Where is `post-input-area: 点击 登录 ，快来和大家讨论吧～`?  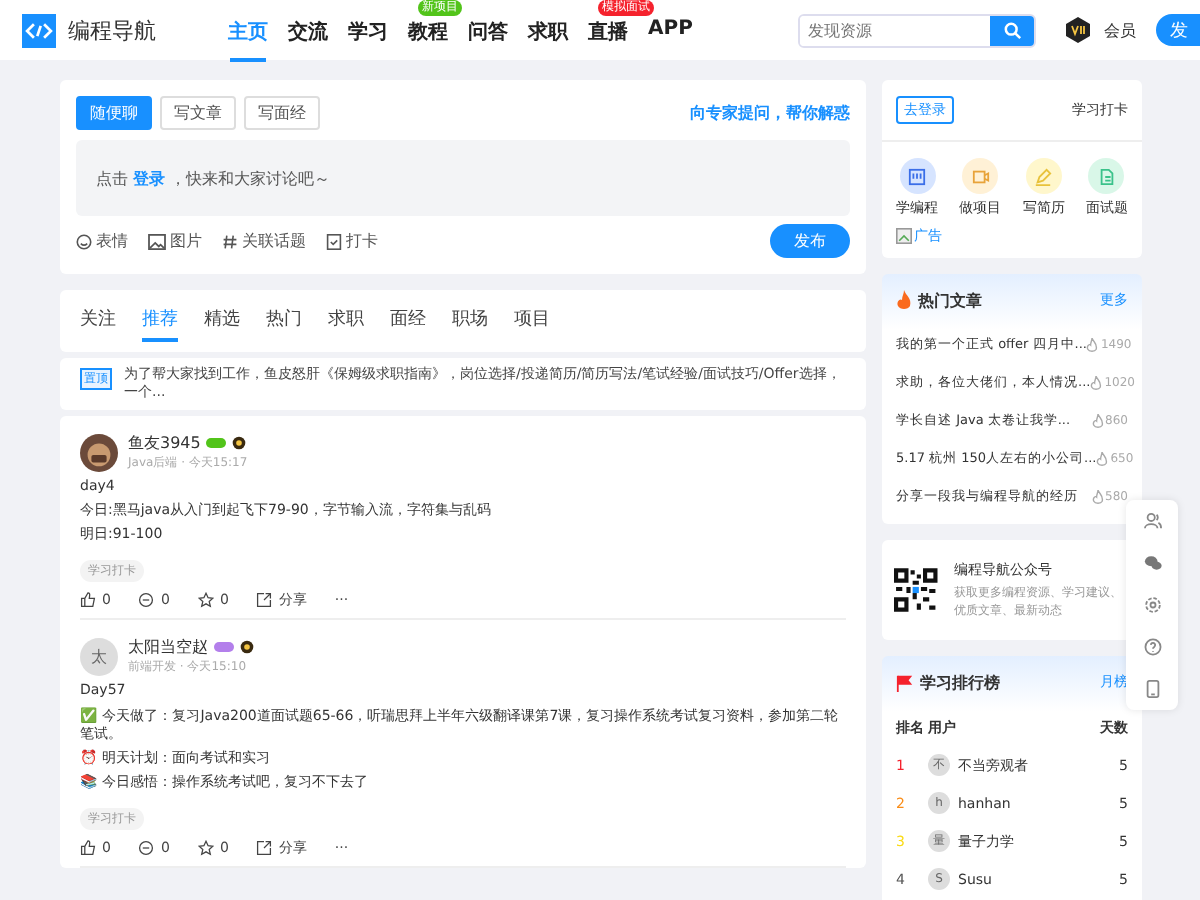 post-input-area: 点击 登录 ，快来和大家讨论吧～ is located at coordinates (463, 178).